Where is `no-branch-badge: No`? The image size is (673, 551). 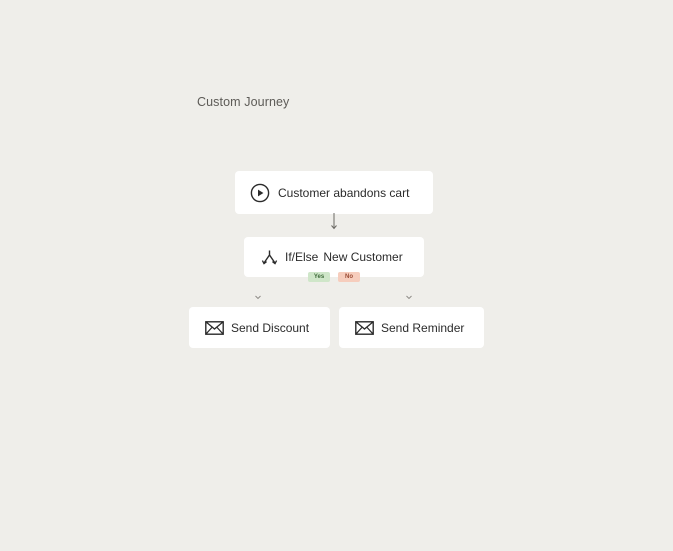 no-branch-badge: No is located at coordinates (349, 277).